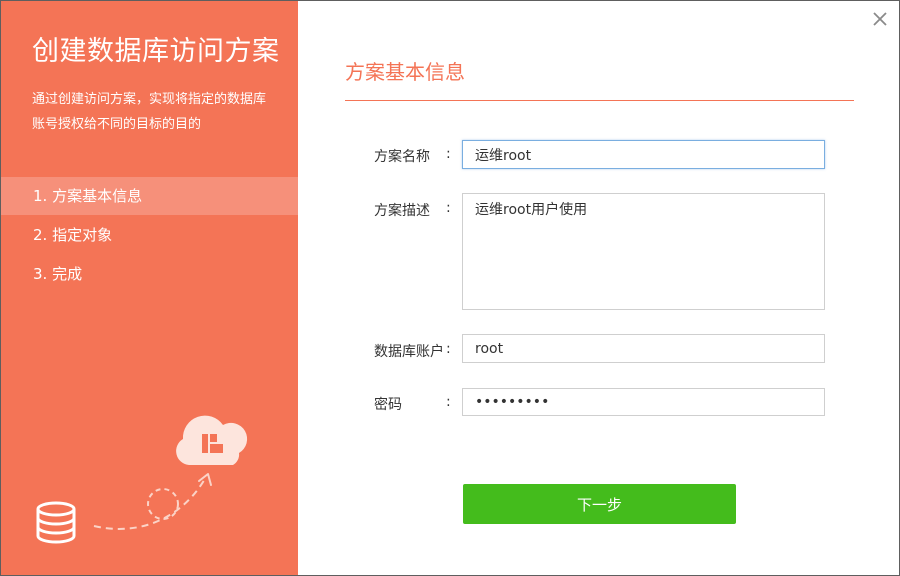 This screenshot has width=900, height=576. Describe the element at coordinates (56, 522) in the screenshot. I see `database-icon` at that location.